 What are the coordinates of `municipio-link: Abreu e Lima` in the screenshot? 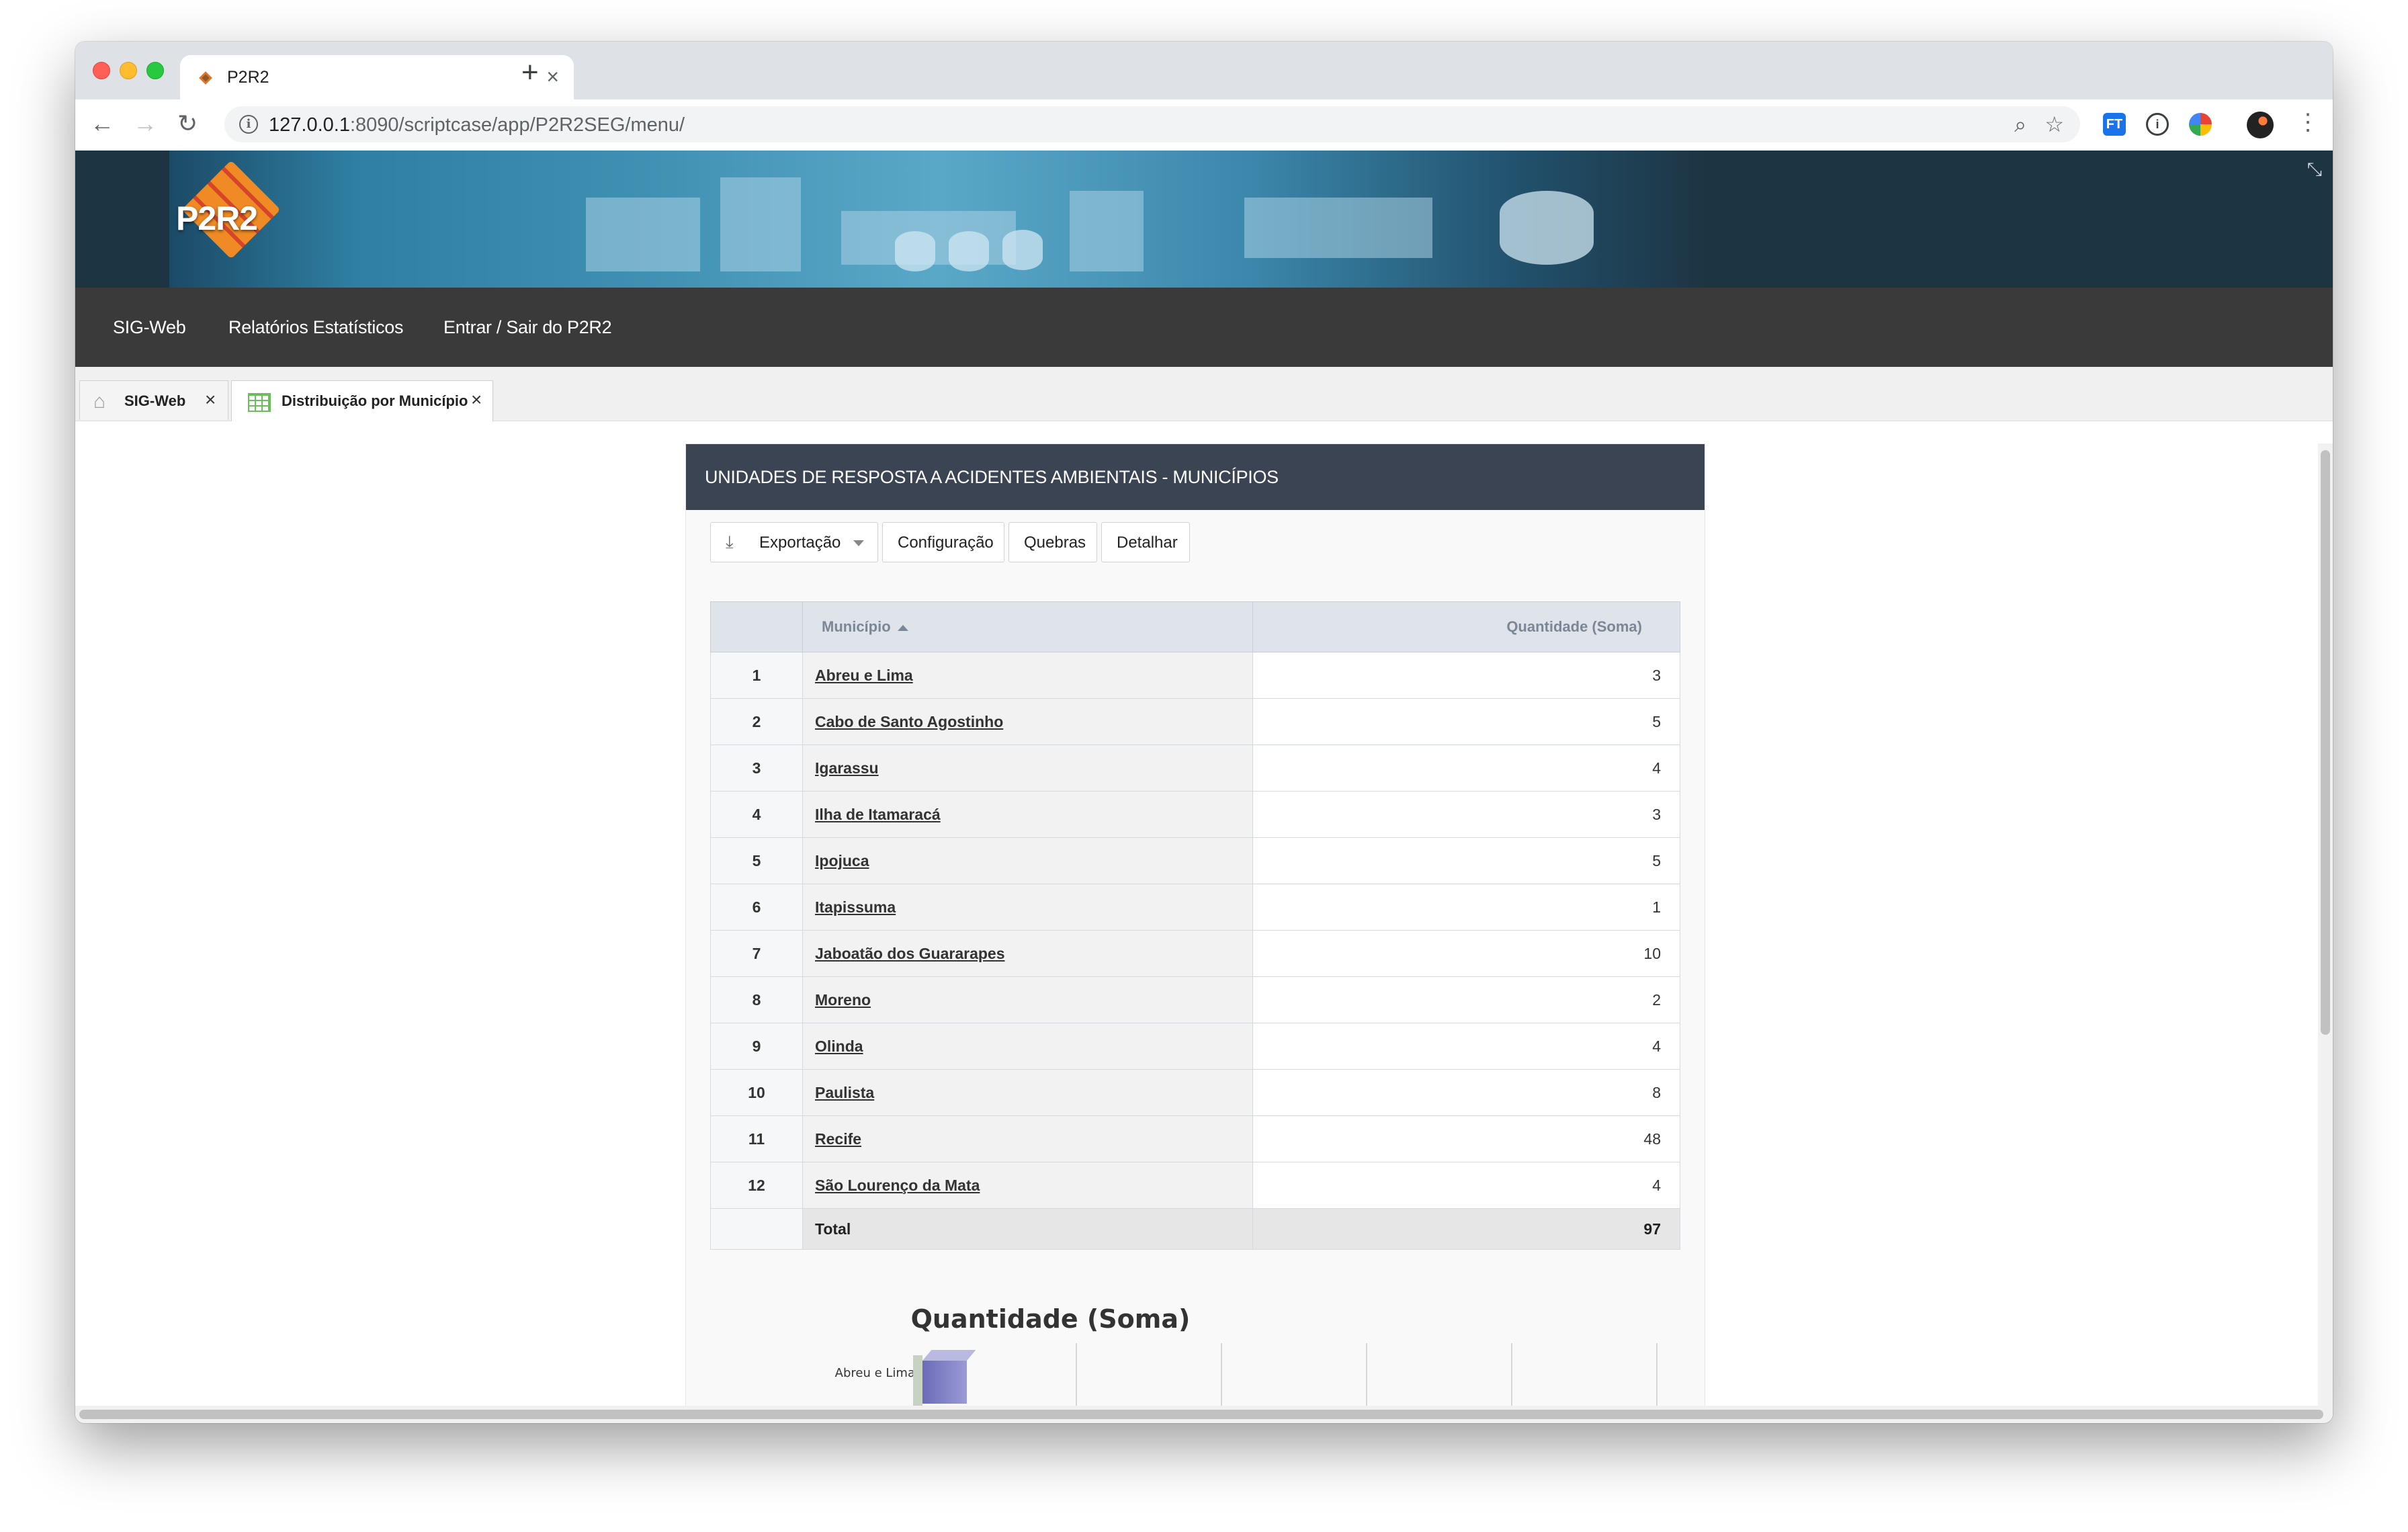 It's located at (864, 675).